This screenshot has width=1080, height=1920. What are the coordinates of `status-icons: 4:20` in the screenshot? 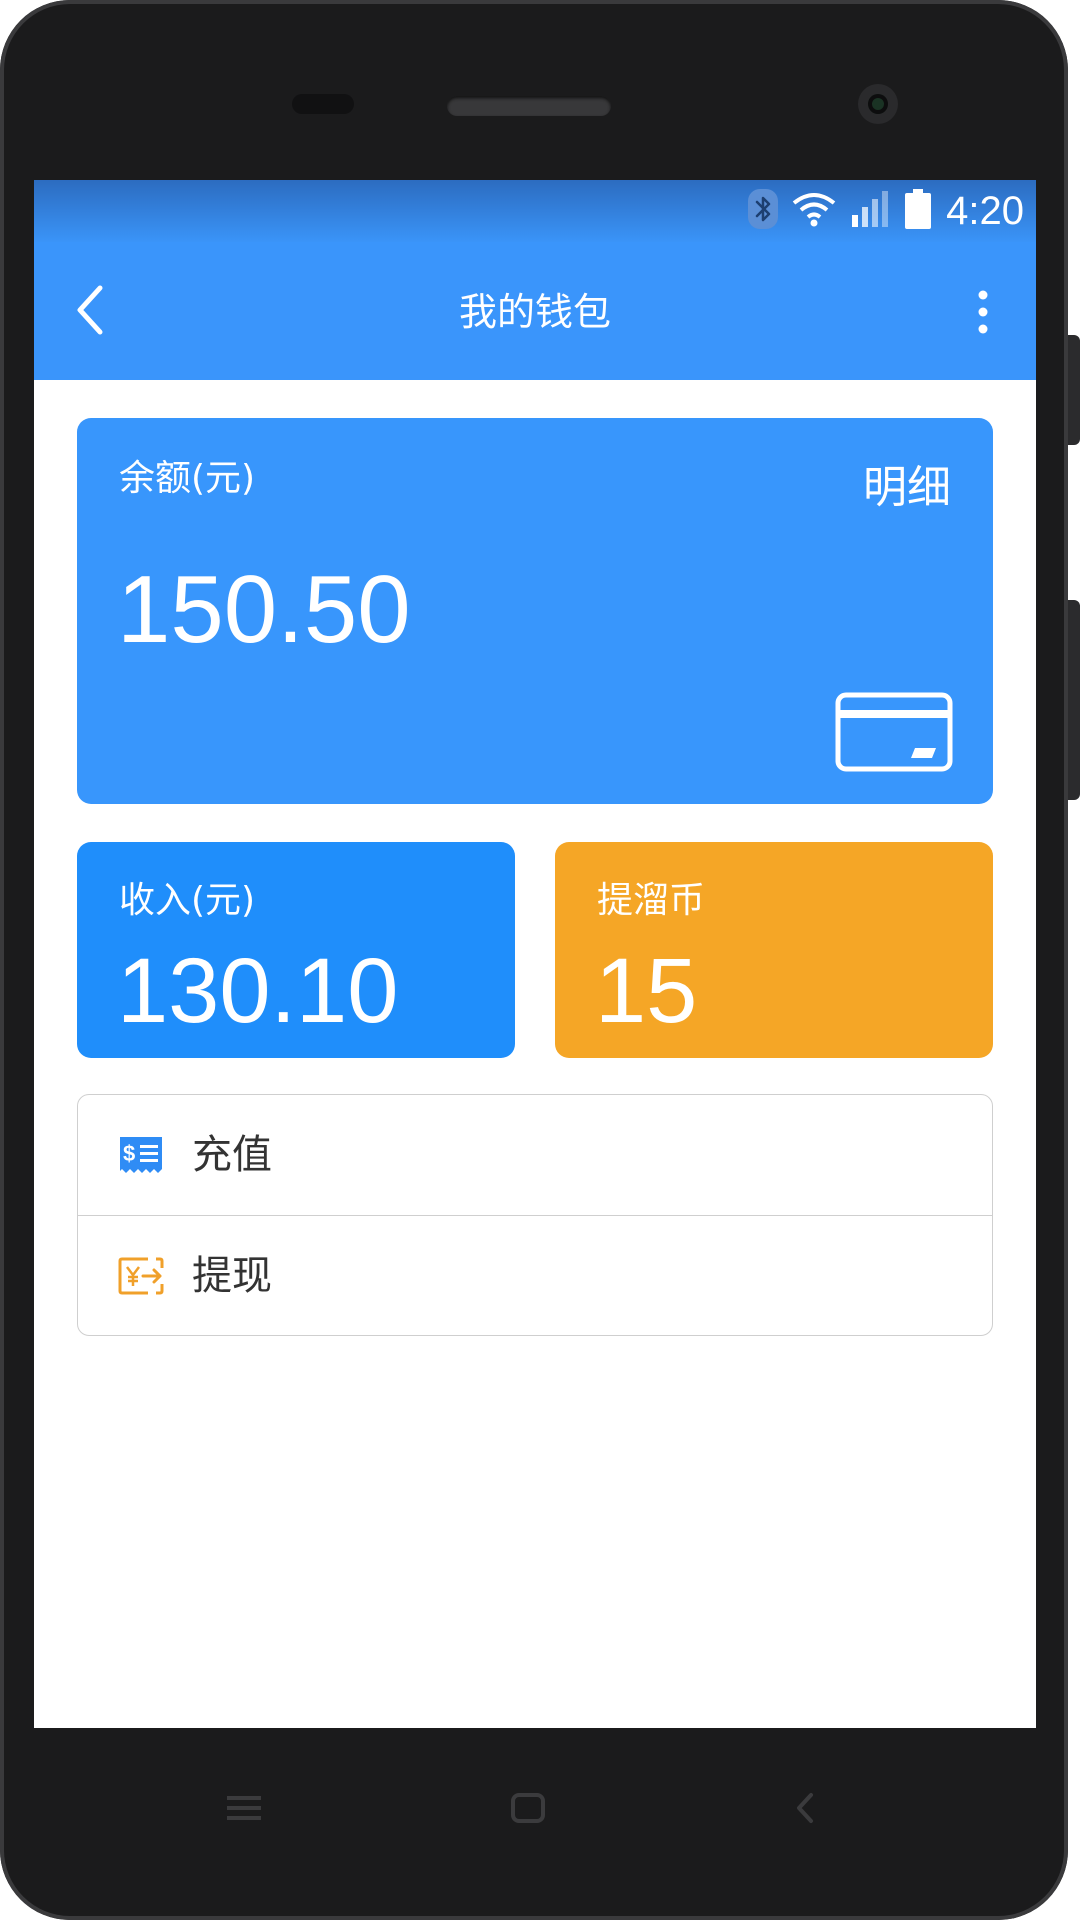 It's located at (886, 211).